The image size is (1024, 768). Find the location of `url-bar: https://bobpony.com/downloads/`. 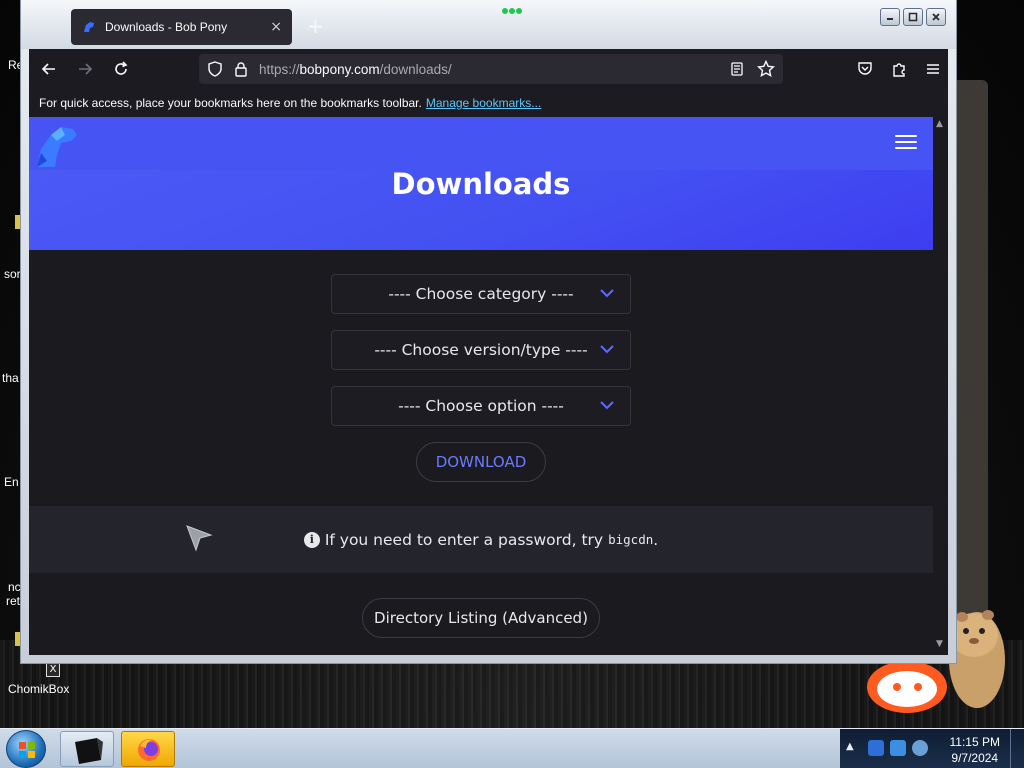

url-bar: https://bobpony.com/downloads/ is located at coordinates (491, 69).